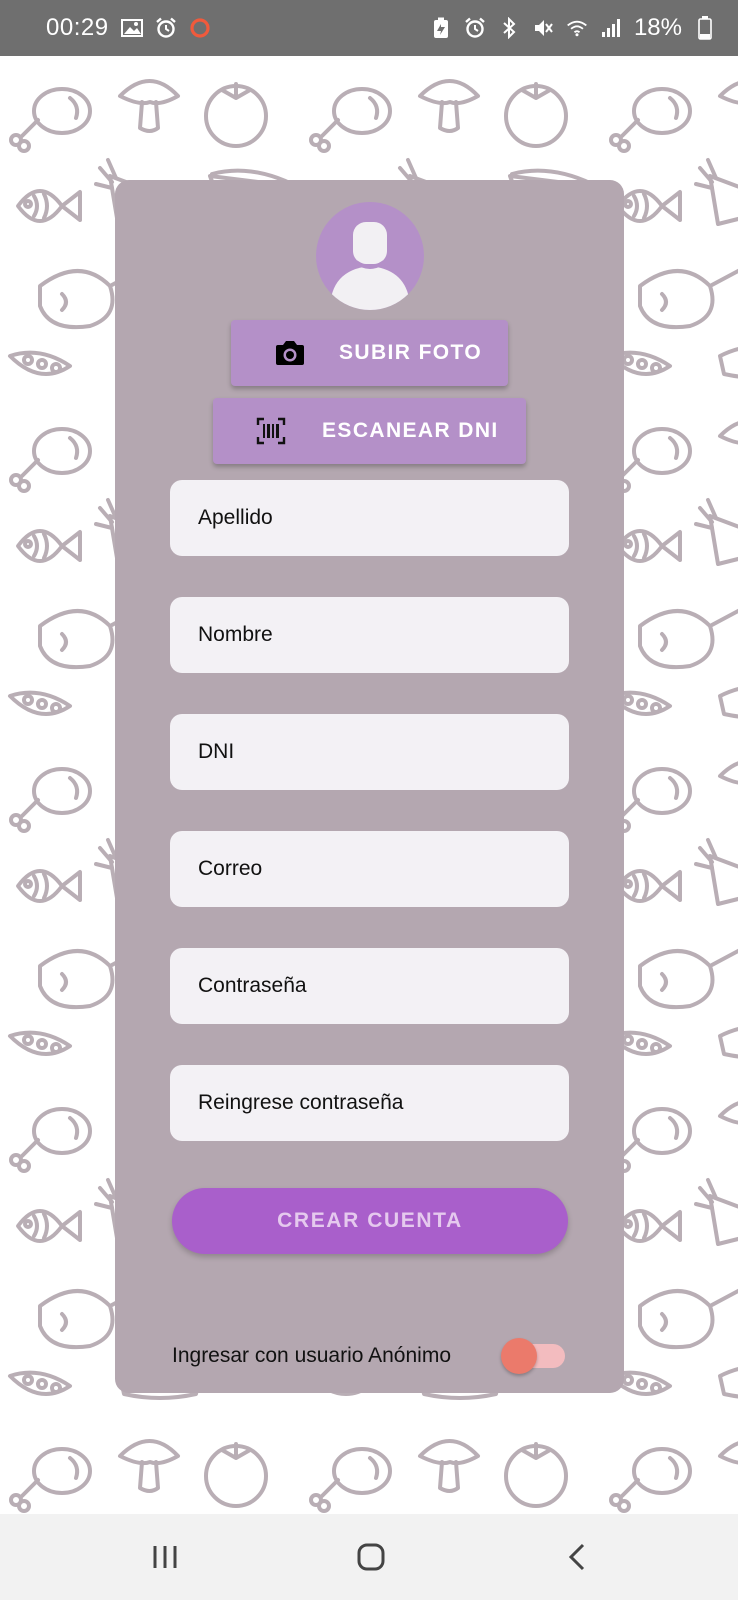 This screenshot has width=738, height=1600. Describe the element at coordinates (370, 266) in the screenshot. I see `person-icon` at that location.